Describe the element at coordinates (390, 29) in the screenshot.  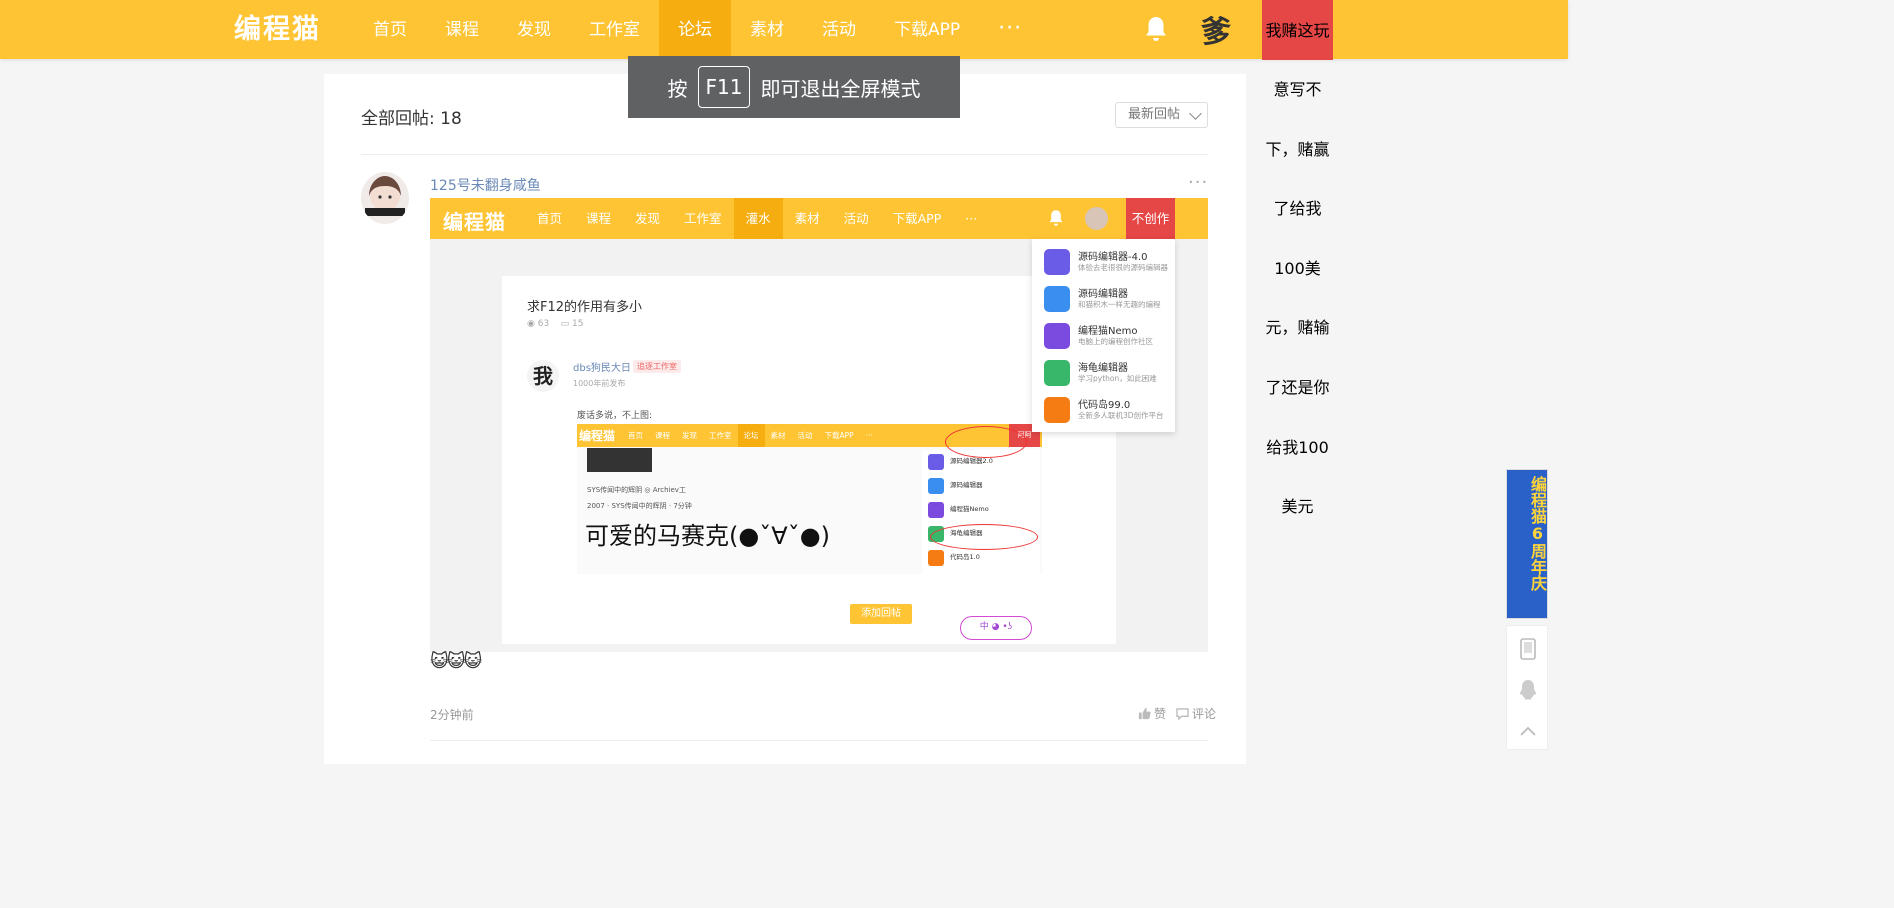
I see `nav-home: 首页` at that location.